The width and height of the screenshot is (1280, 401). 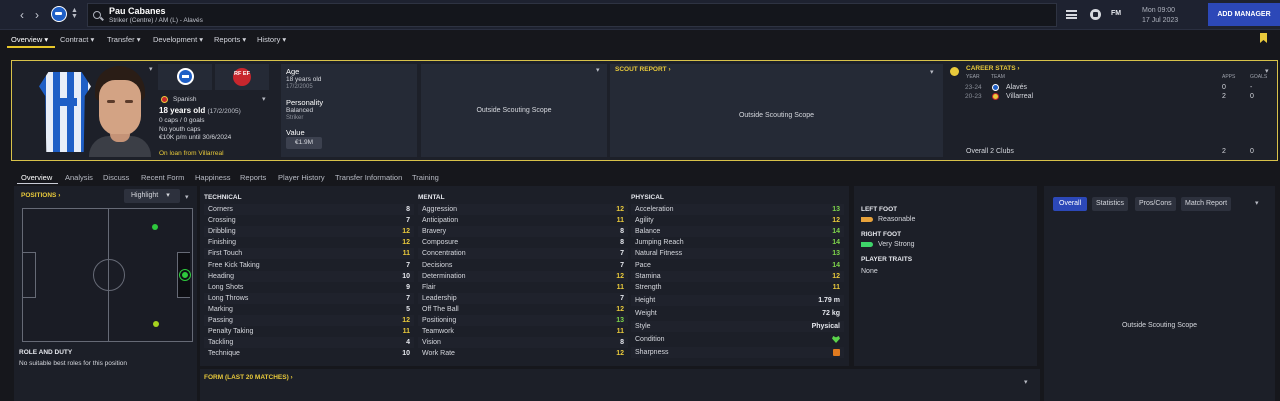 What do you see at coordinates (737, 276) in the screenshot?
I see `list-item: Stamina 12` at bounding box center [737, 276].